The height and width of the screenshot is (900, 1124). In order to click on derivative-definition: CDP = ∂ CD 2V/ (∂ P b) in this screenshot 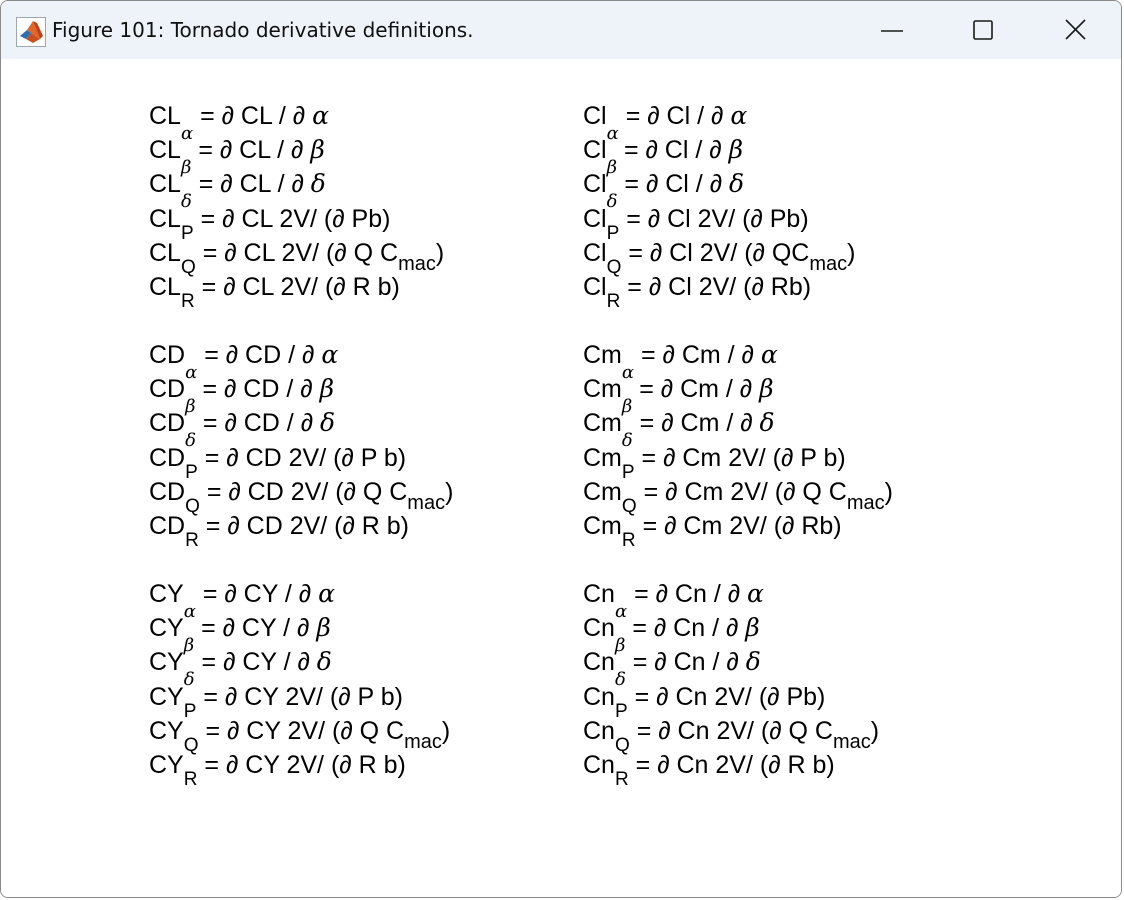, I will do `click(278, 463)`.